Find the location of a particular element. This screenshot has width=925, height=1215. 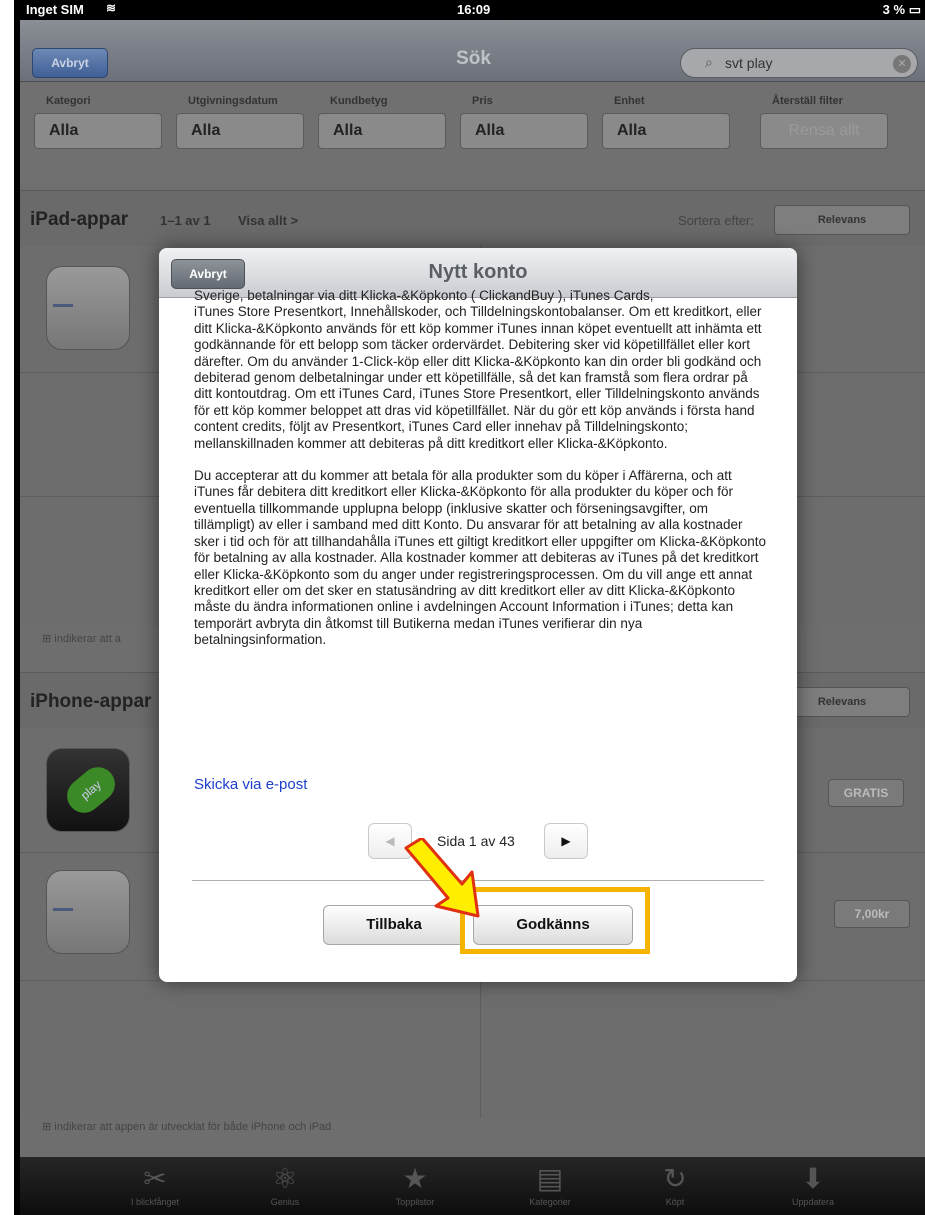

result-count: 1–1 av 1 is located at coordinates (185, 220).